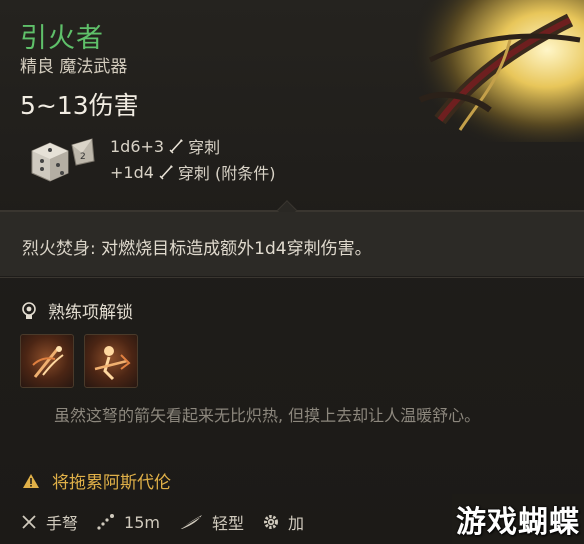  Describe the element at coordinates (74, 67) in the screenshot. I see `item-rarity-type: 精良 魔法武器` at that location.